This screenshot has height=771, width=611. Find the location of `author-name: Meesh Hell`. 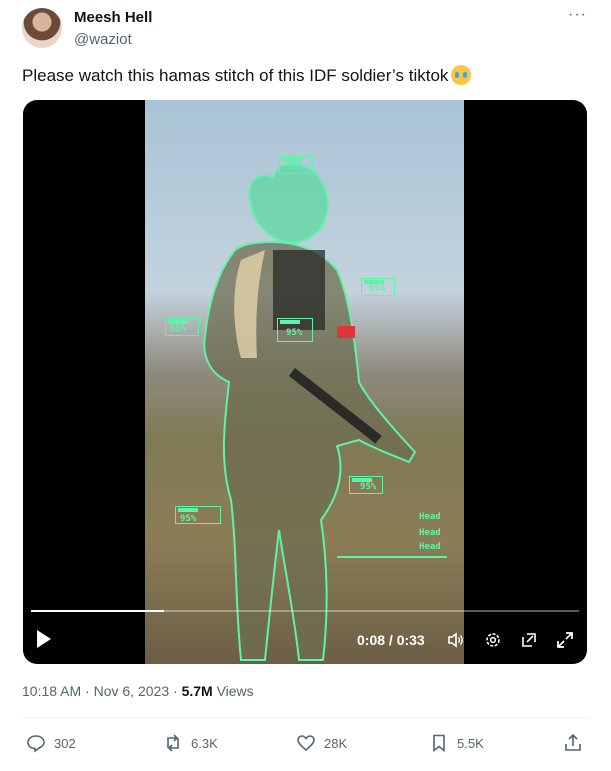

author-name: Meesh Hell is located at coordinates (113, 17).